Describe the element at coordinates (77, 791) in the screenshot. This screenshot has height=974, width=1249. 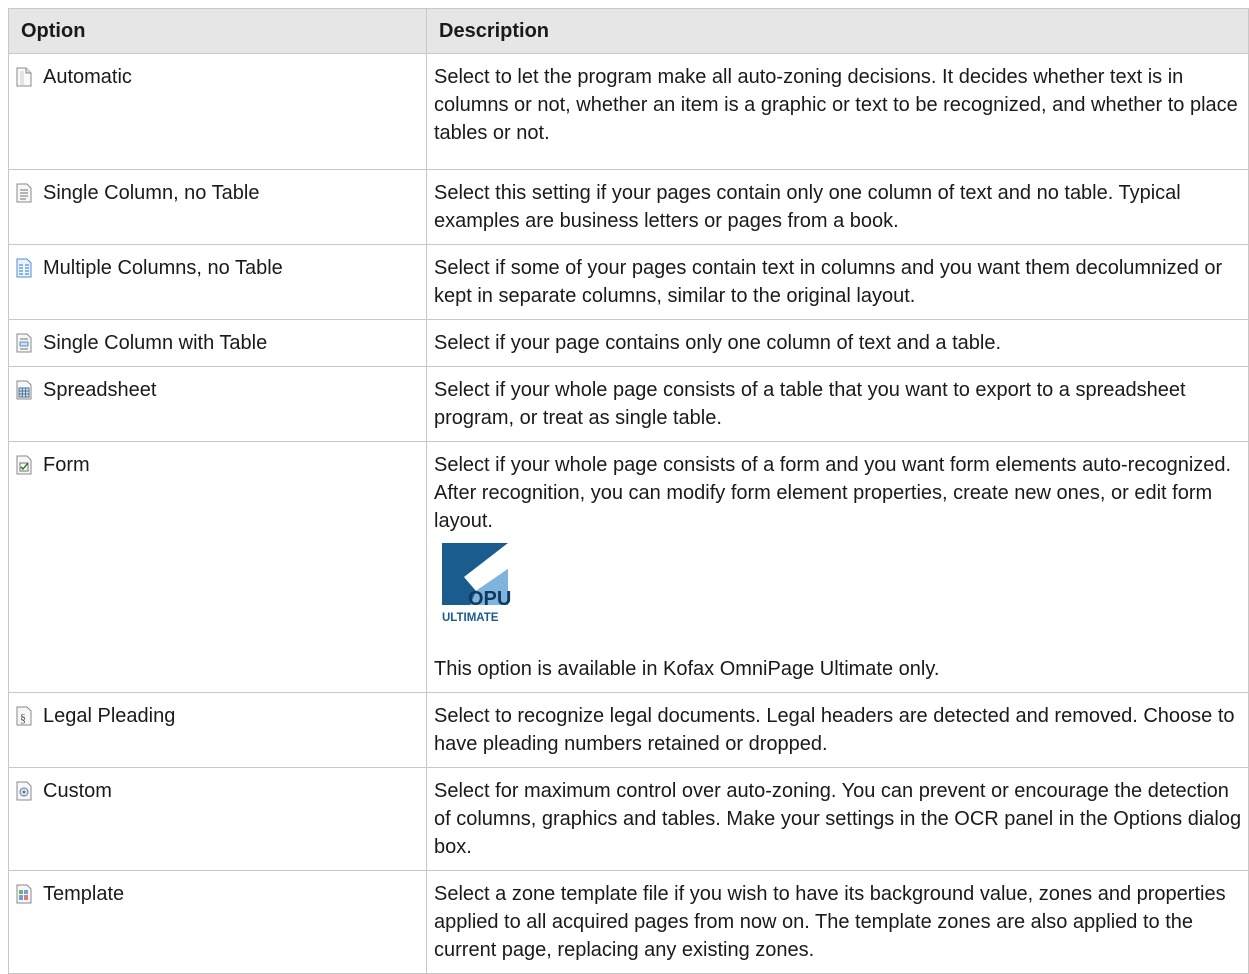
I see `option-label: Custom` at that location.